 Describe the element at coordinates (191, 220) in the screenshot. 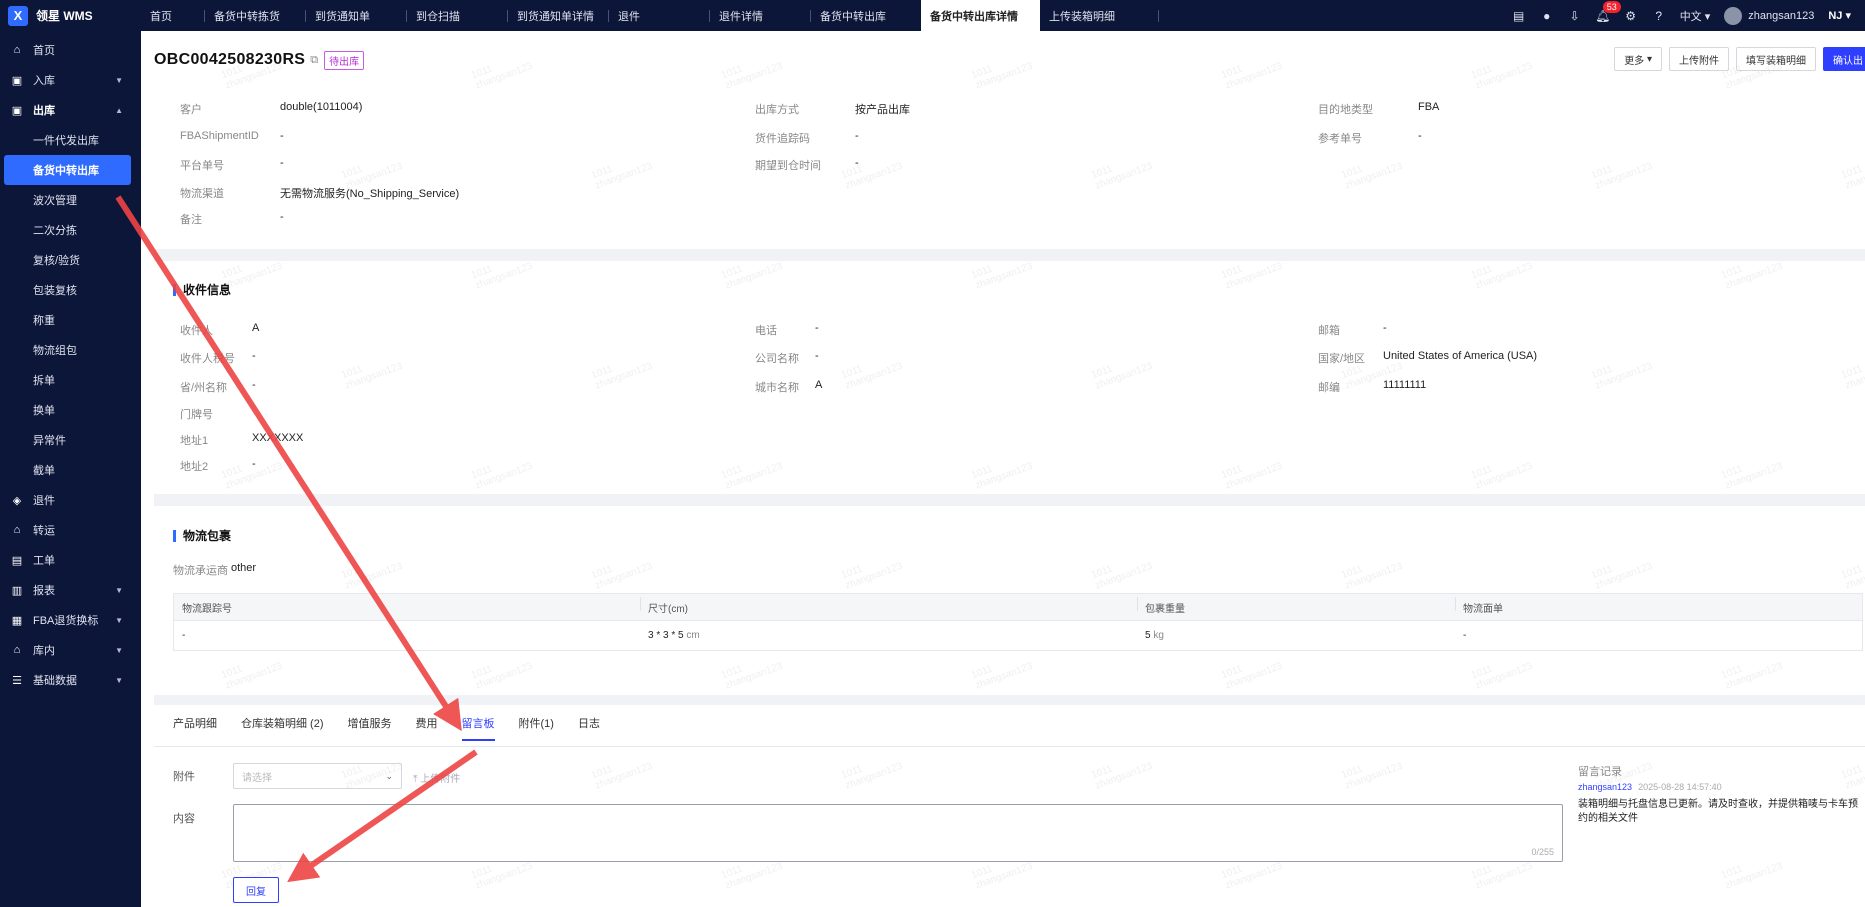

I see `field-label: 备注` at that location.